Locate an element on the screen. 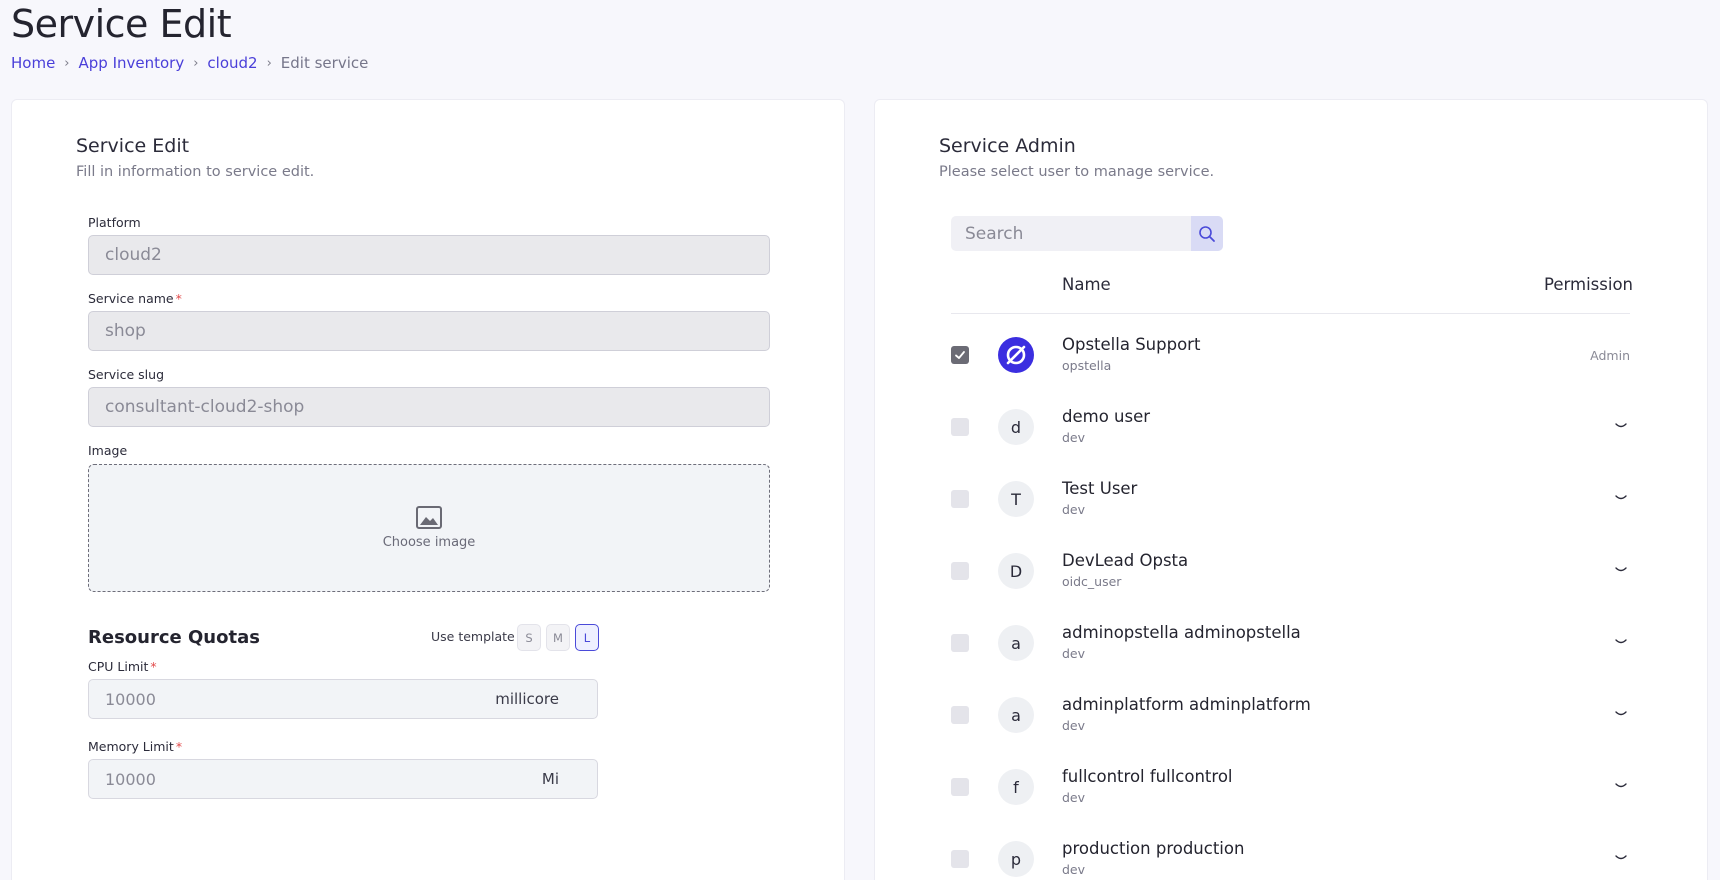  avatar: d is located at coordinates (1016, 427).